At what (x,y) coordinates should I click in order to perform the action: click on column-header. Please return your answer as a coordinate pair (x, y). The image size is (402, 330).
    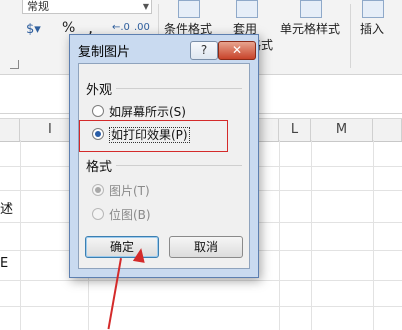
    Looking at the image, I should click on (387, 130).